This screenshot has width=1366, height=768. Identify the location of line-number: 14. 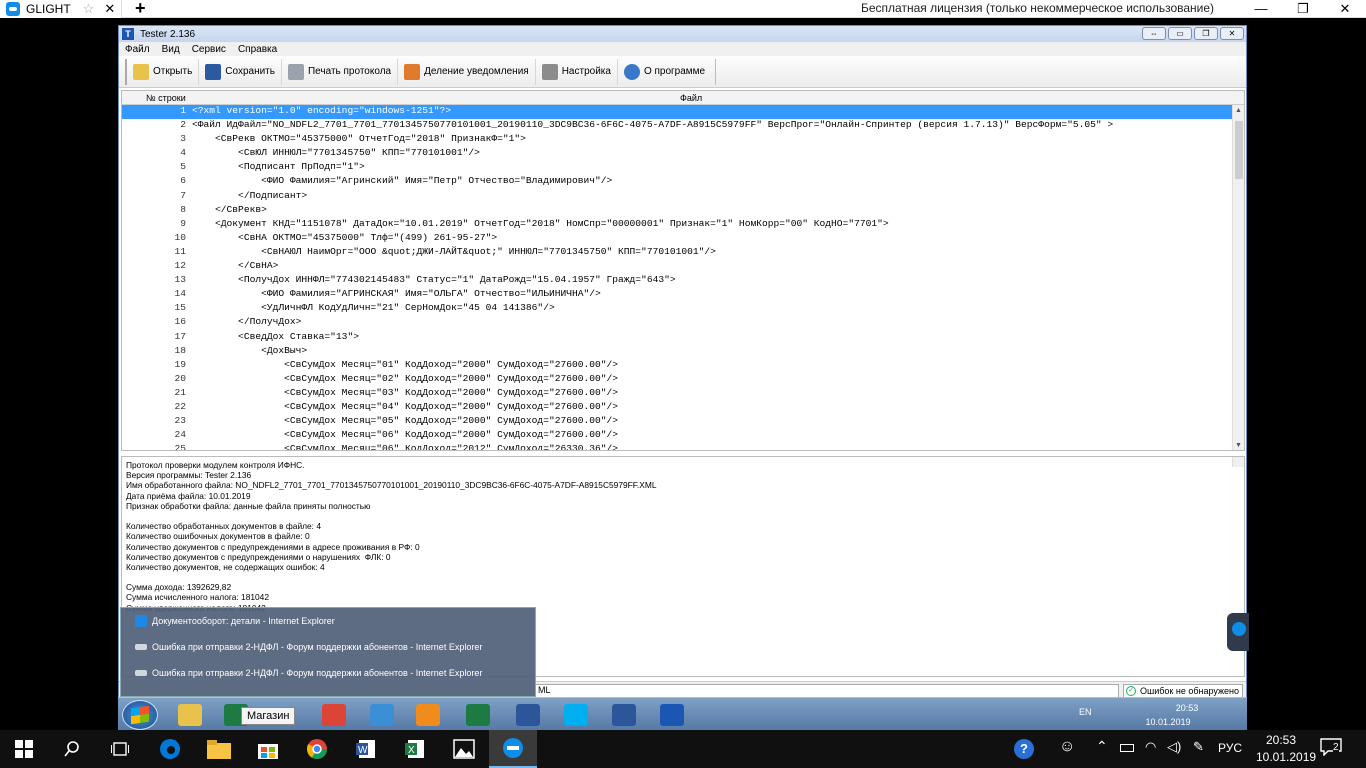
(180, 294).